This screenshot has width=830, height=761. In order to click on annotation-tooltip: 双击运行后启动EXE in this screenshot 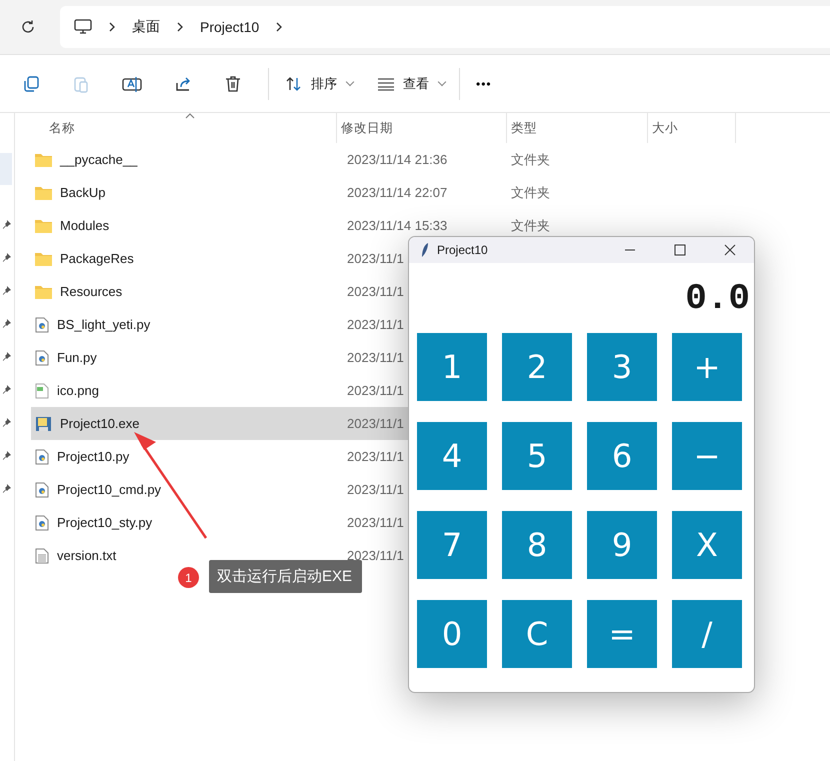, I will do `click(285, 576)`.